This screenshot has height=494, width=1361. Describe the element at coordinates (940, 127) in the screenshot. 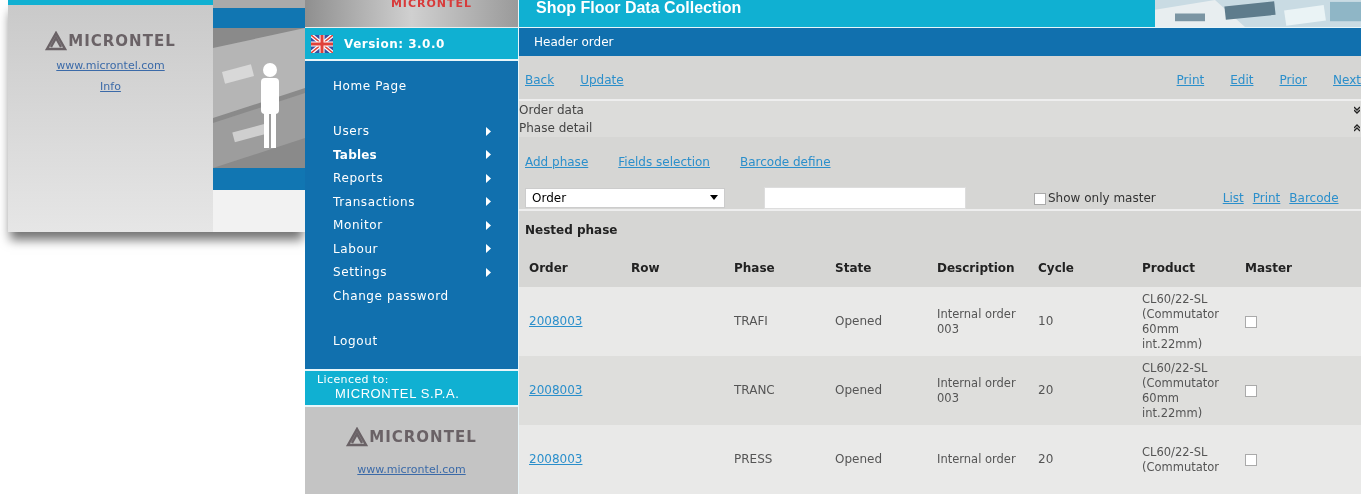

I see `section-header: Phase detail` at that location.